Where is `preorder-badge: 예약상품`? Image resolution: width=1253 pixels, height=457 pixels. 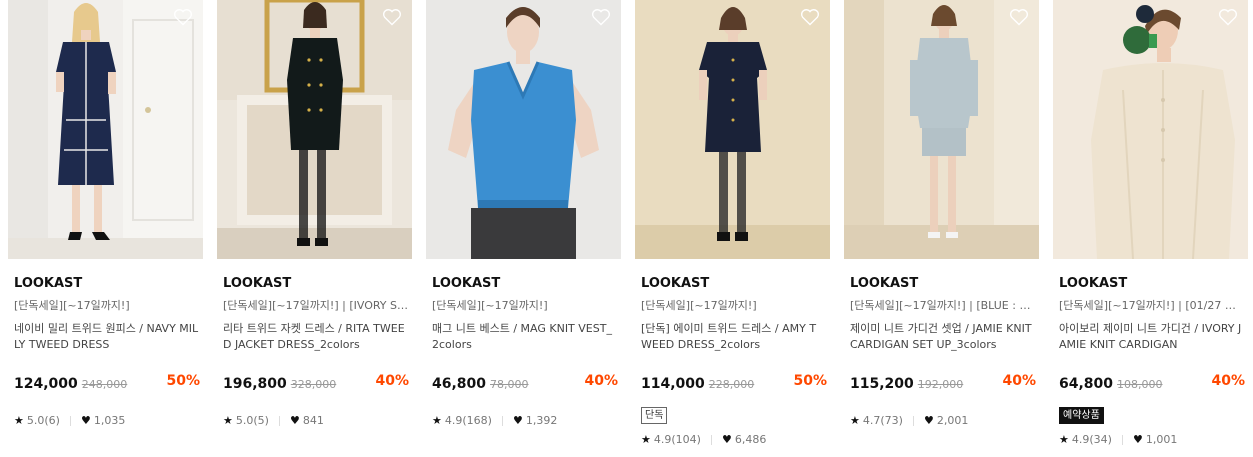 preorder-badge: 예약상품 is located at coordinates (1081, 415).